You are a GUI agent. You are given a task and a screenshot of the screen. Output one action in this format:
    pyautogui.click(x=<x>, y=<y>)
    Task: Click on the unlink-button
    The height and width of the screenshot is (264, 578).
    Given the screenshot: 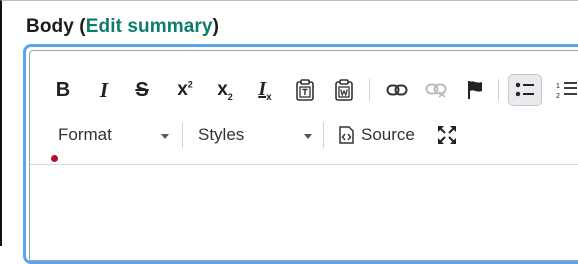 What is the action you would take?
    pyautogui.click(x=436, y=90)
    